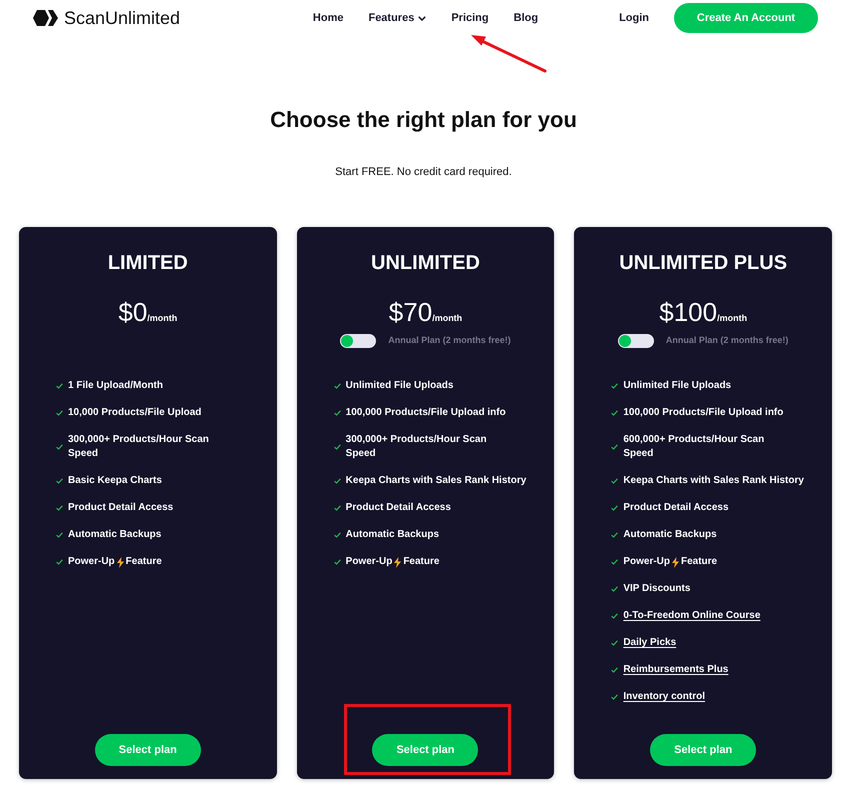 This screenshot has width=847, height=785. What do you see at coordinates (45, 18) in the screenshot?
I see `logo-icon` at bounding box center [45, 18].